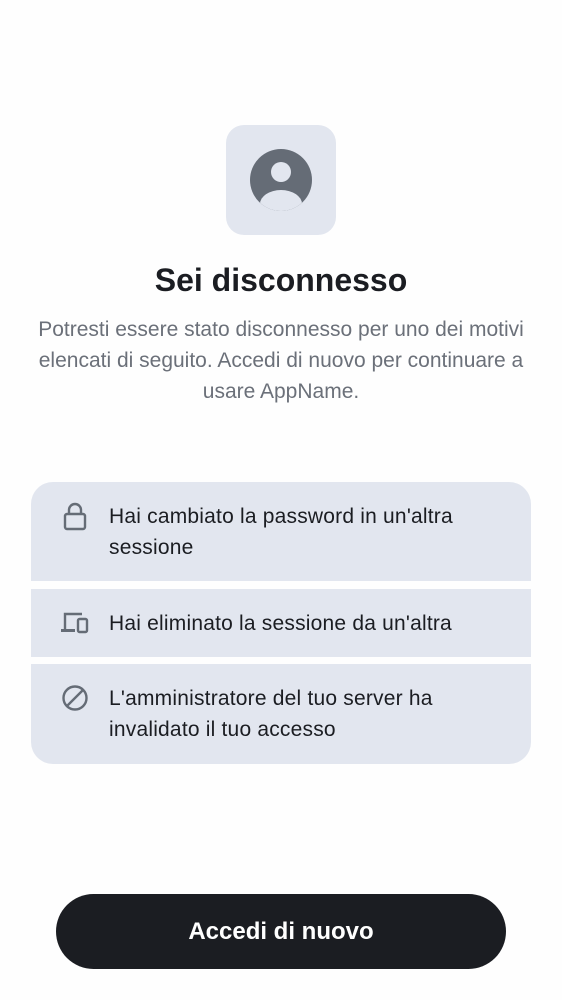  What do you see at coordinates (281, 280) in the screenshot?
I see `page-title: Sei disconnesso` at bounding box center [281, 280].